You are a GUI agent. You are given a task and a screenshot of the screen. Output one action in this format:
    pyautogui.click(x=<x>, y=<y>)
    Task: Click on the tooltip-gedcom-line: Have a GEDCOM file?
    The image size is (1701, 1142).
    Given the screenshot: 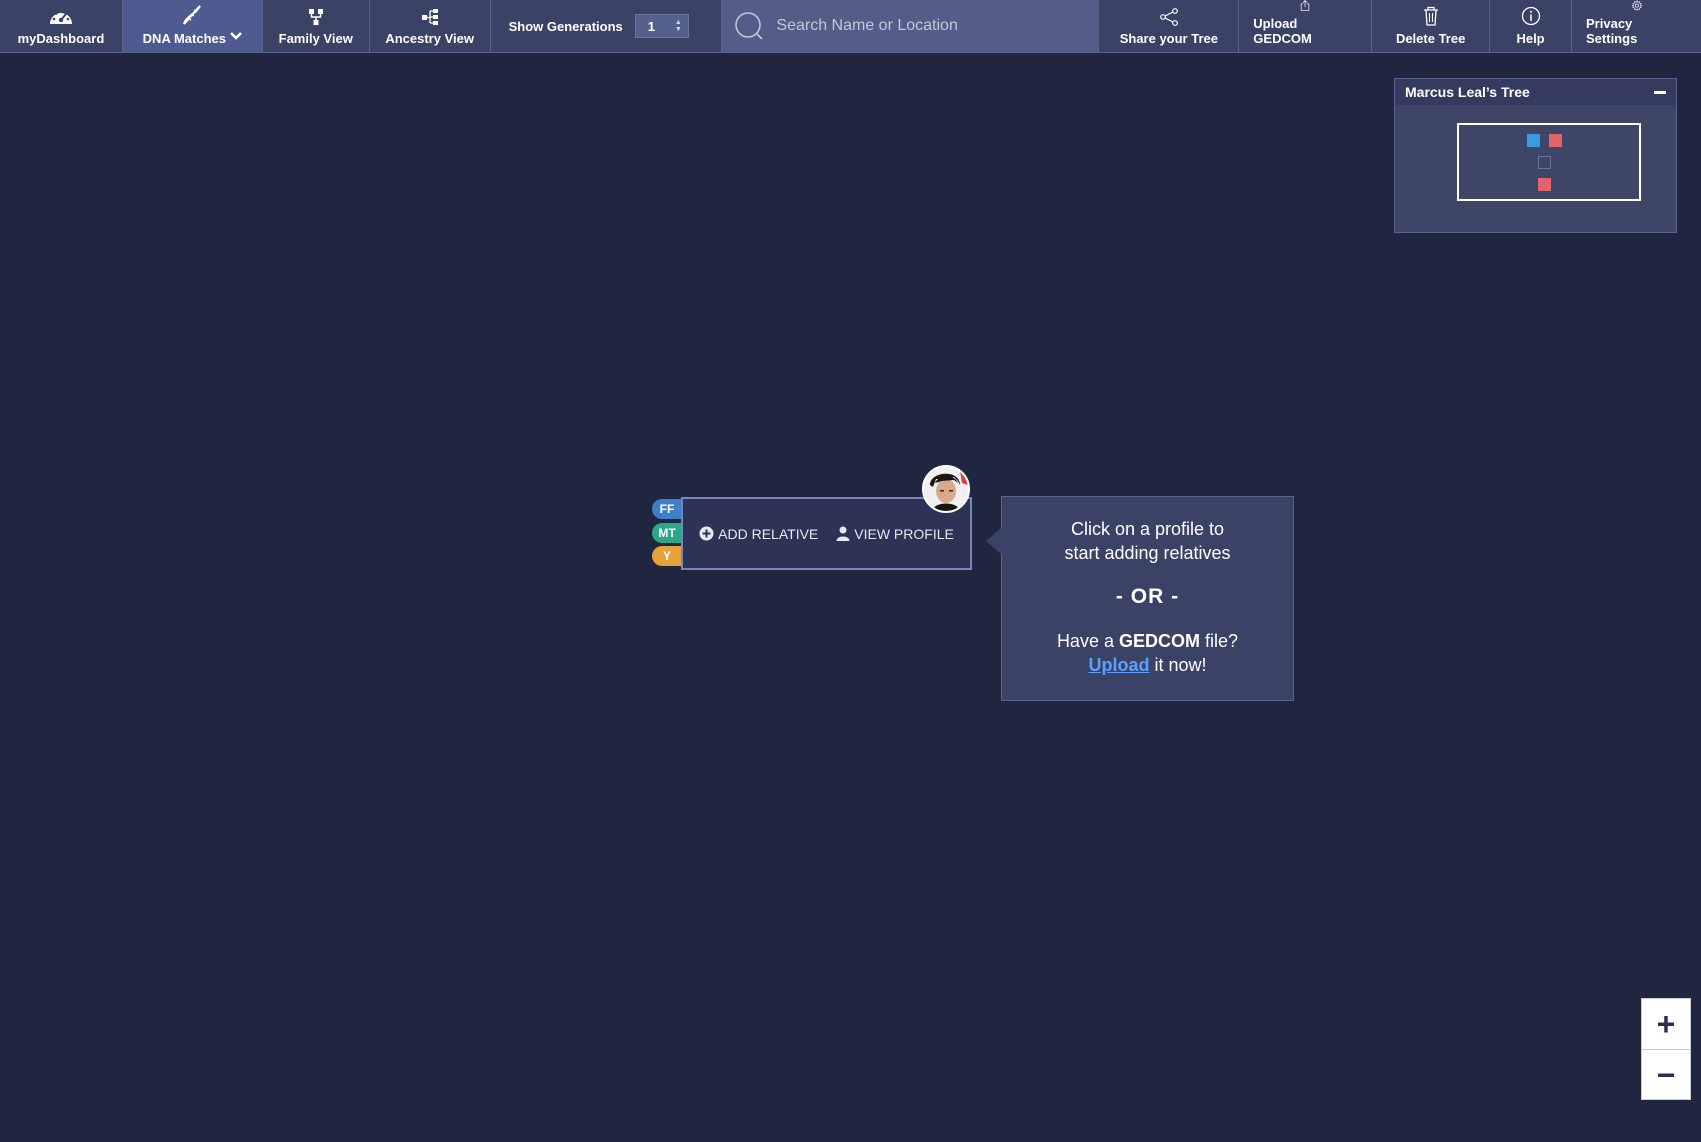 What is the action you would take?
    pyautogui.click(x=1147, y=641)
    